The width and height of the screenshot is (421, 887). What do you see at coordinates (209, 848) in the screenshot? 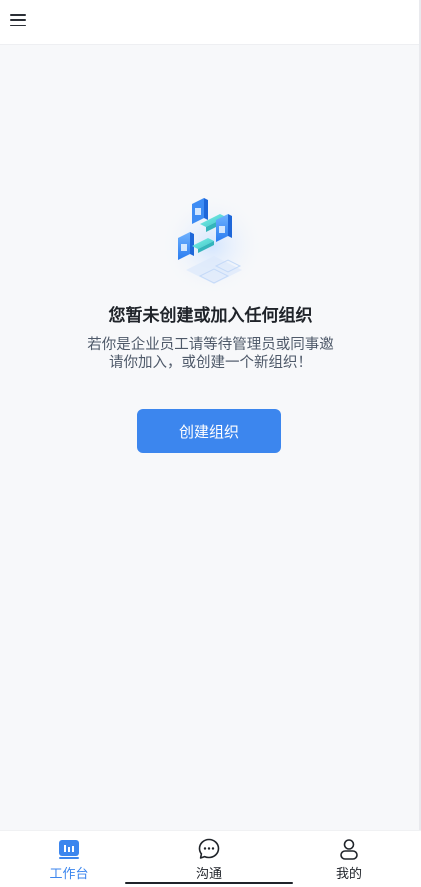
I see `chat-bubble-icon` at bounding box center [209, 848].